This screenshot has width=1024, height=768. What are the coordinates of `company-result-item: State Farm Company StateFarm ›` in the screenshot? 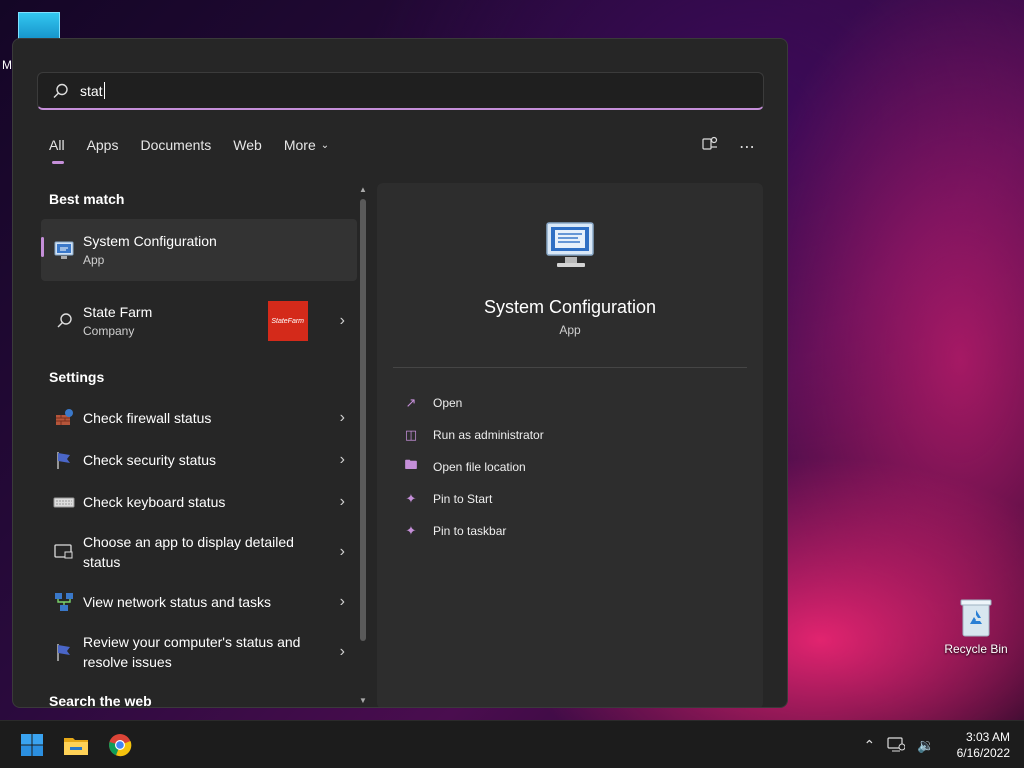 It's located at (199, 321).